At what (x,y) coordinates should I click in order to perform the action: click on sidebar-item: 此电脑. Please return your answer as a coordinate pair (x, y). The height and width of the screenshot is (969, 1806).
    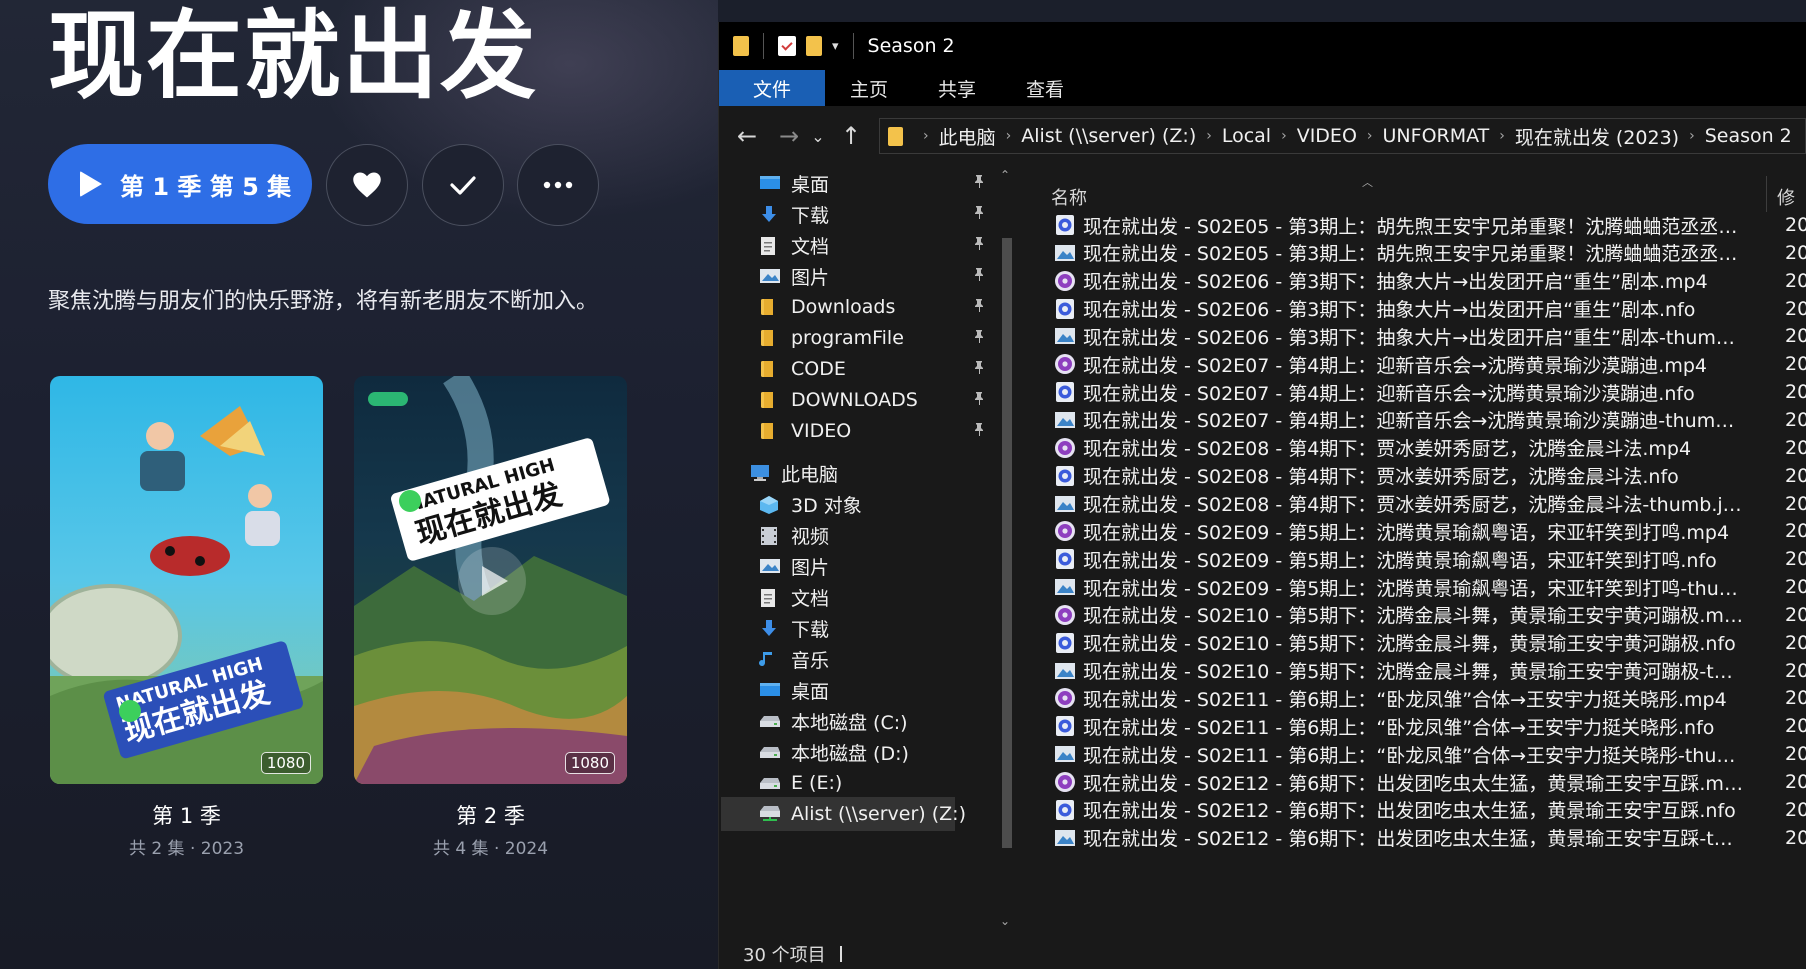
    Looking at the image, I should click on (793, 473).